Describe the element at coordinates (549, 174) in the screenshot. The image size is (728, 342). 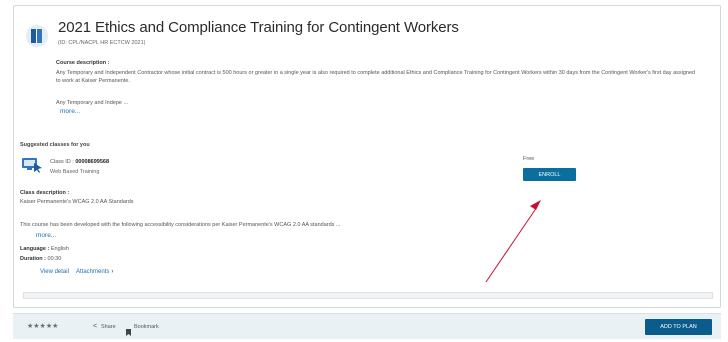
I see `enroll-button: ENROLL` at that location.